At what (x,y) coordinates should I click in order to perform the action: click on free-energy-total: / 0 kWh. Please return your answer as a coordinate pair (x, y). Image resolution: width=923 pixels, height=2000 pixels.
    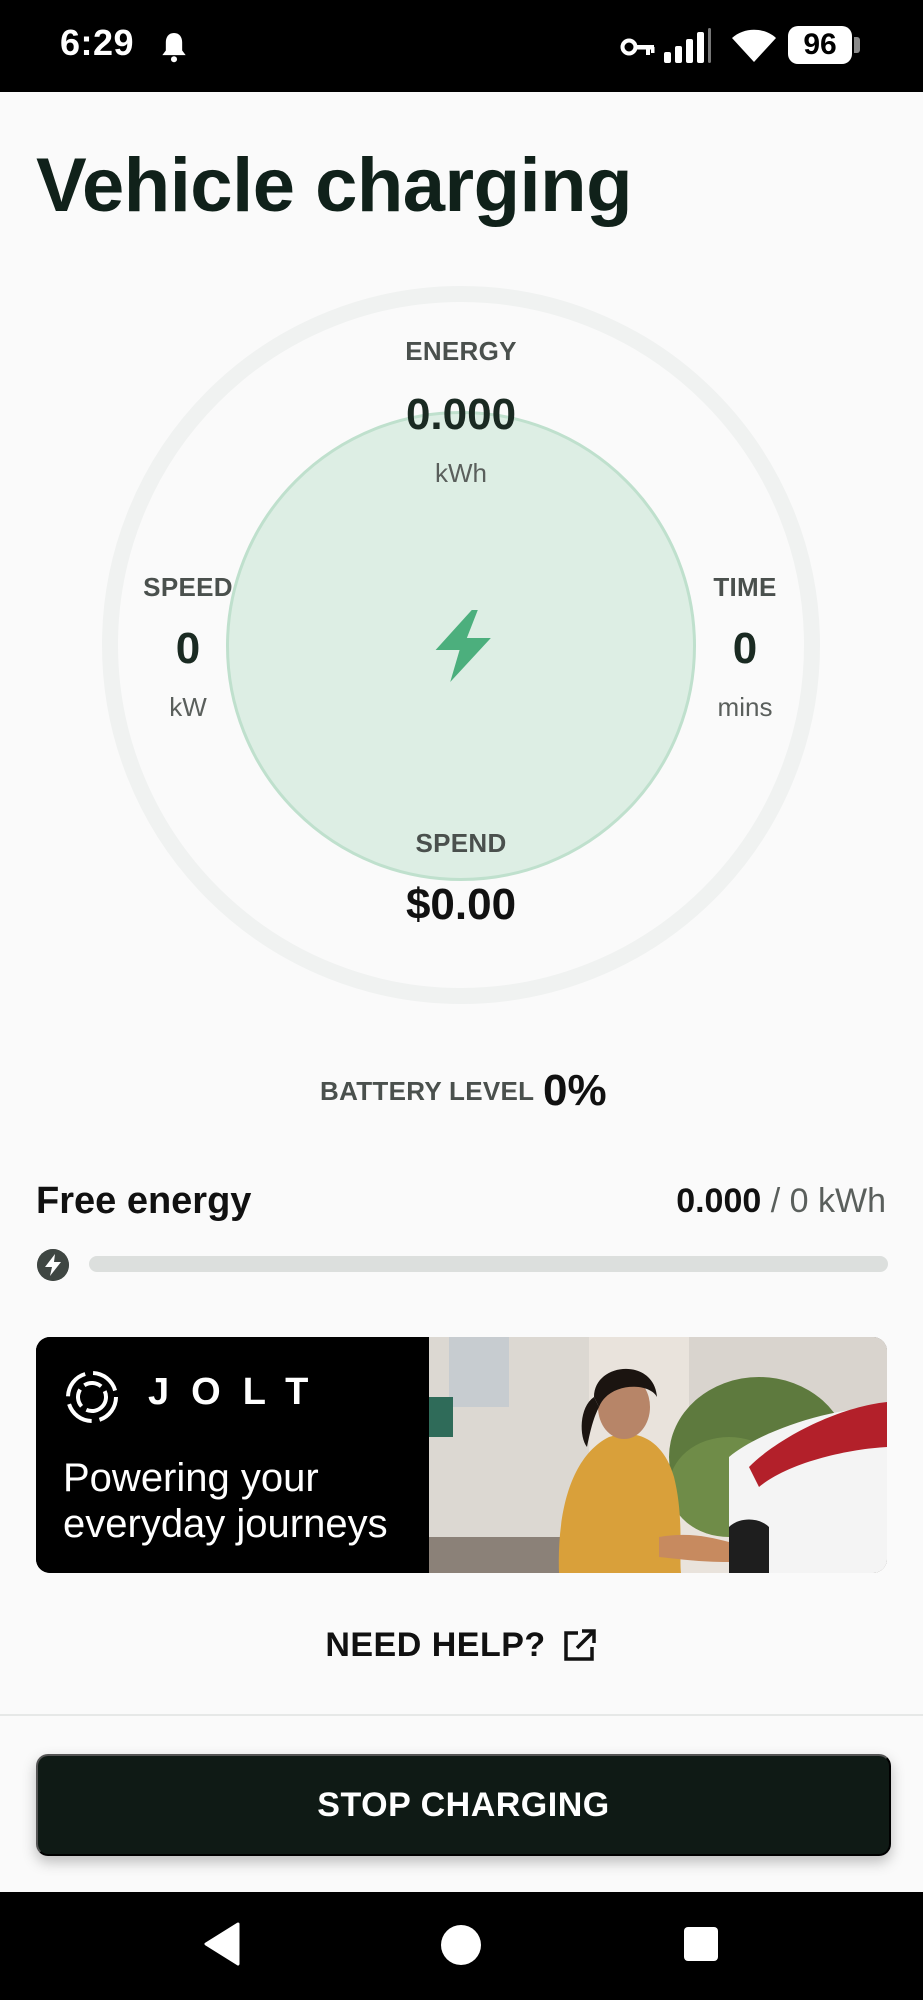
    Looking at the image, I should click on (828, 1201).